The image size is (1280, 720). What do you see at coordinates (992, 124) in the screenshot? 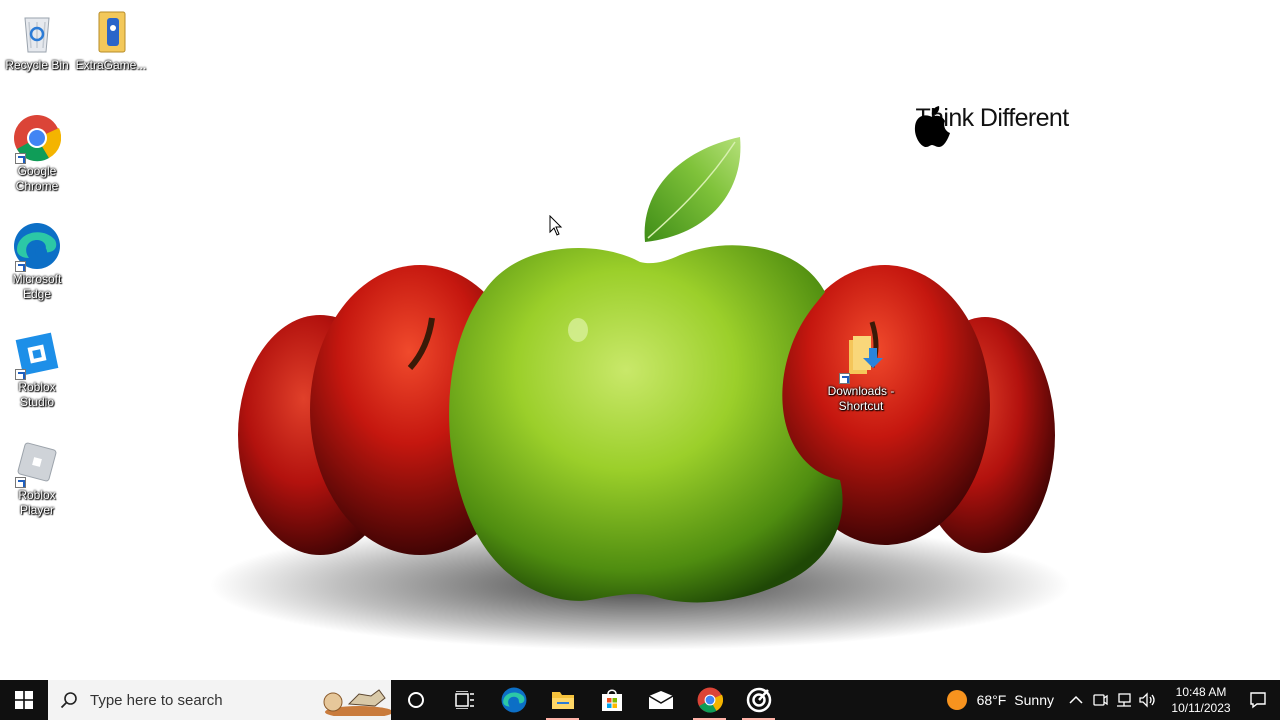
I see `think-different-logo: Think Different` at bounding box center [992, 124].